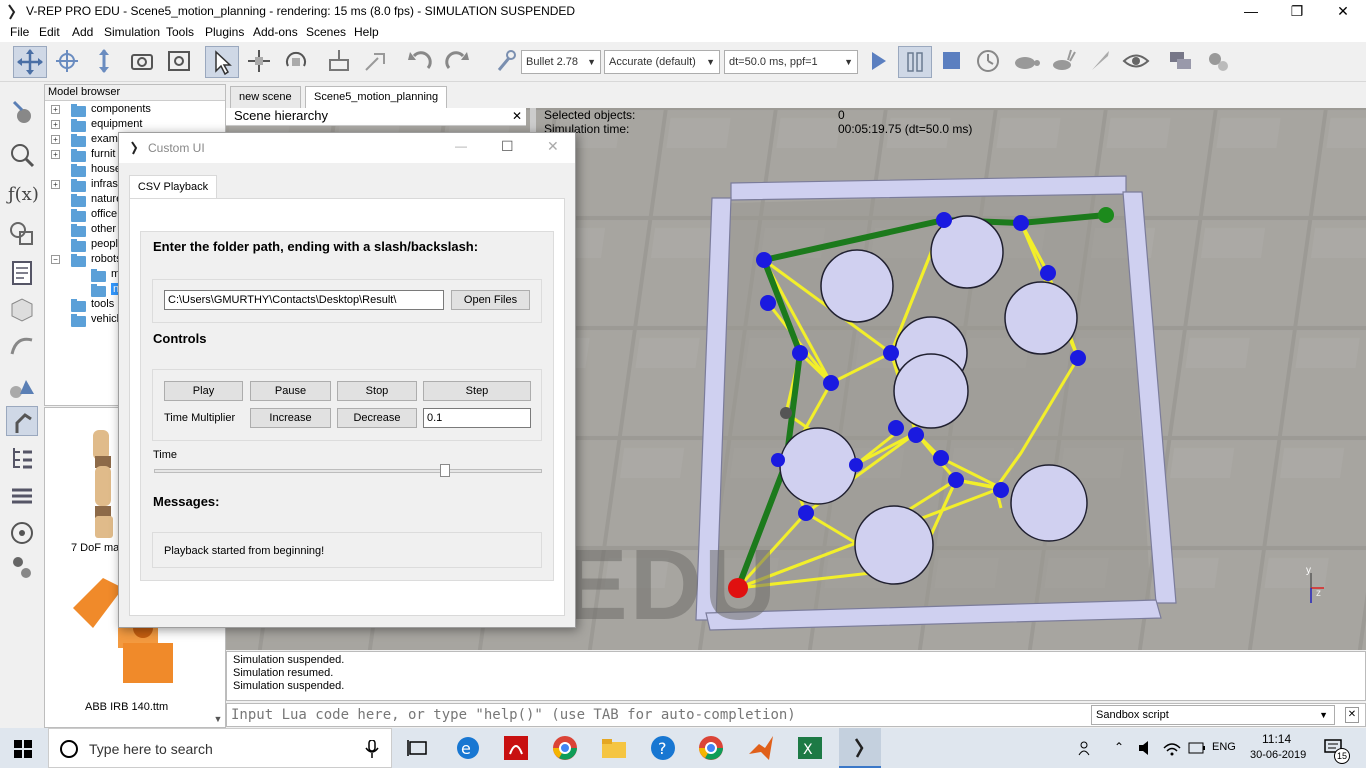 The width and height of the screenshot is (1366, 768). Describe the element at coordinates (662, 62) in the screenshot. I see `accuracy-select: Accurate (default) ▼` at that location.